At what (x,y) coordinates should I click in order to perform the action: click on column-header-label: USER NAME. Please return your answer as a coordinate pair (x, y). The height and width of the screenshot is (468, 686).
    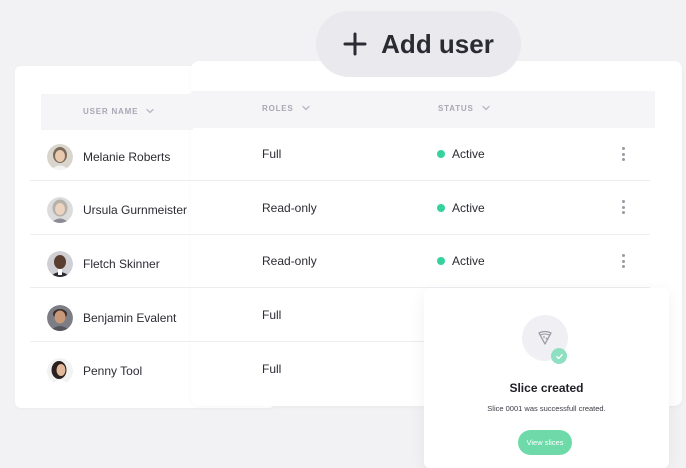
    Looking at the image, I should click on (111, 111).